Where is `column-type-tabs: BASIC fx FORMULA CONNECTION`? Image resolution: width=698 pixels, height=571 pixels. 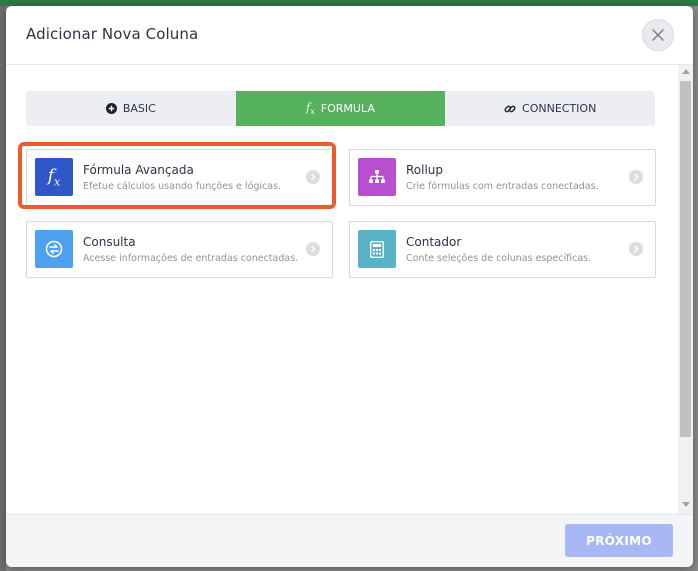
column-type-tabs: BASIC fx FORMULA CONNECTION is located at coordinates (340, 108).